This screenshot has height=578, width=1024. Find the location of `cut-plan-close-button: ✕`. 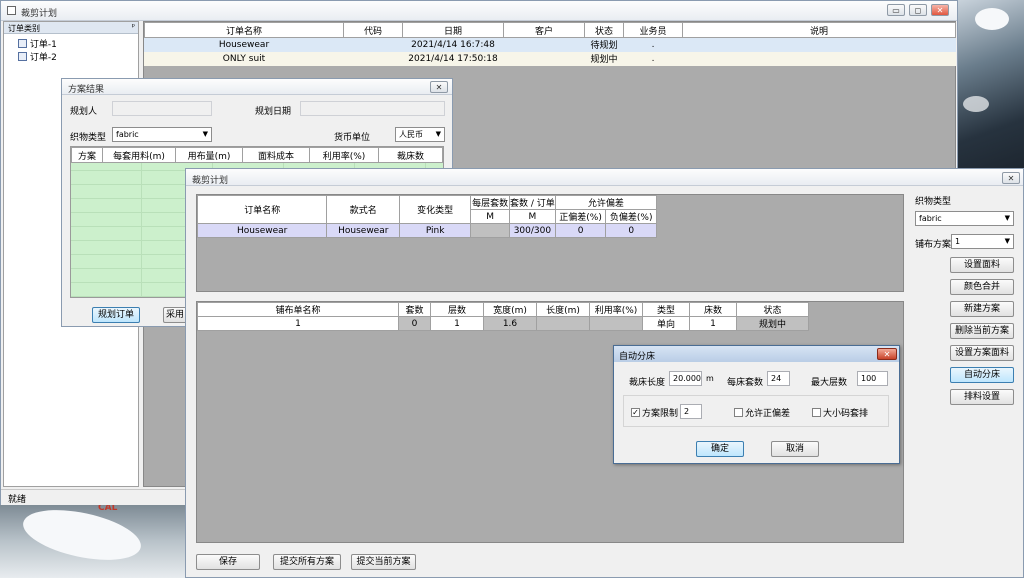

cut-plan-close-button: ✕ is located at coordinates (1011, 178).